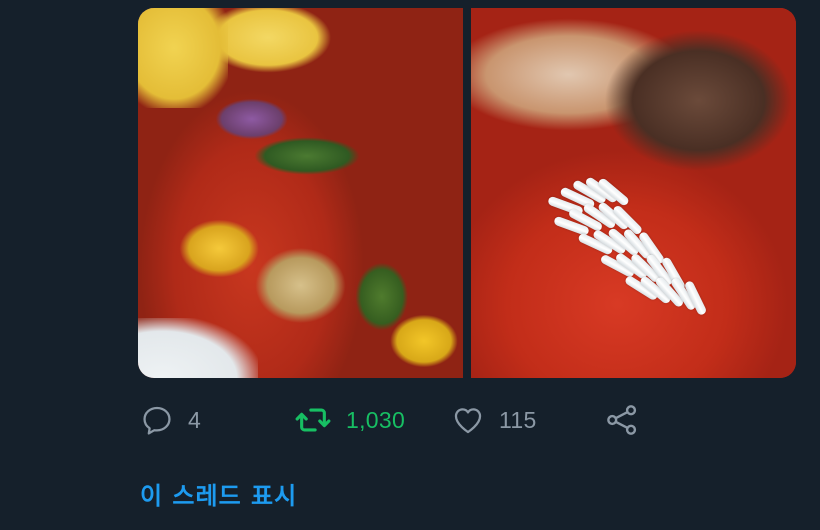 The image size is (820, 530). What do you see at coordinates (410, 420) in the screenshot?
I see `tweet-action-bar: 4 1,030 115` at bounding box center [410, 420].